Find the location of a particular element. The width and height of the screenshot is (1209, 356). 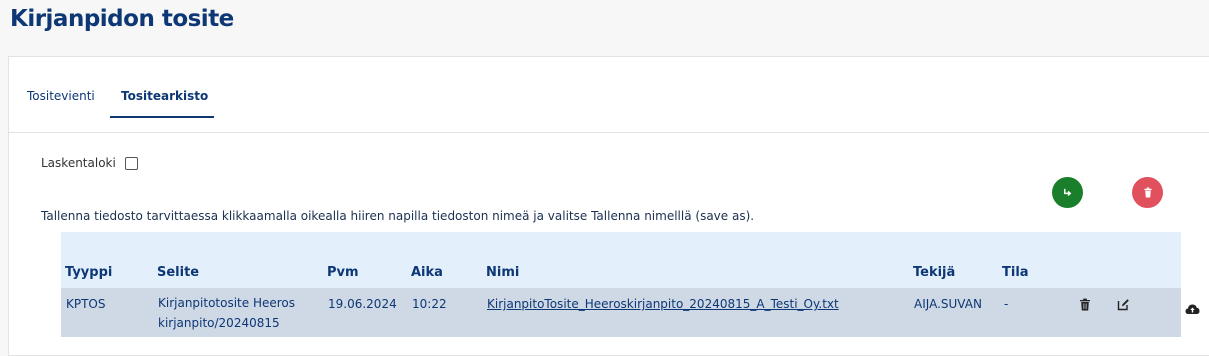

edit-icon is located at coordinates (1123, 305).